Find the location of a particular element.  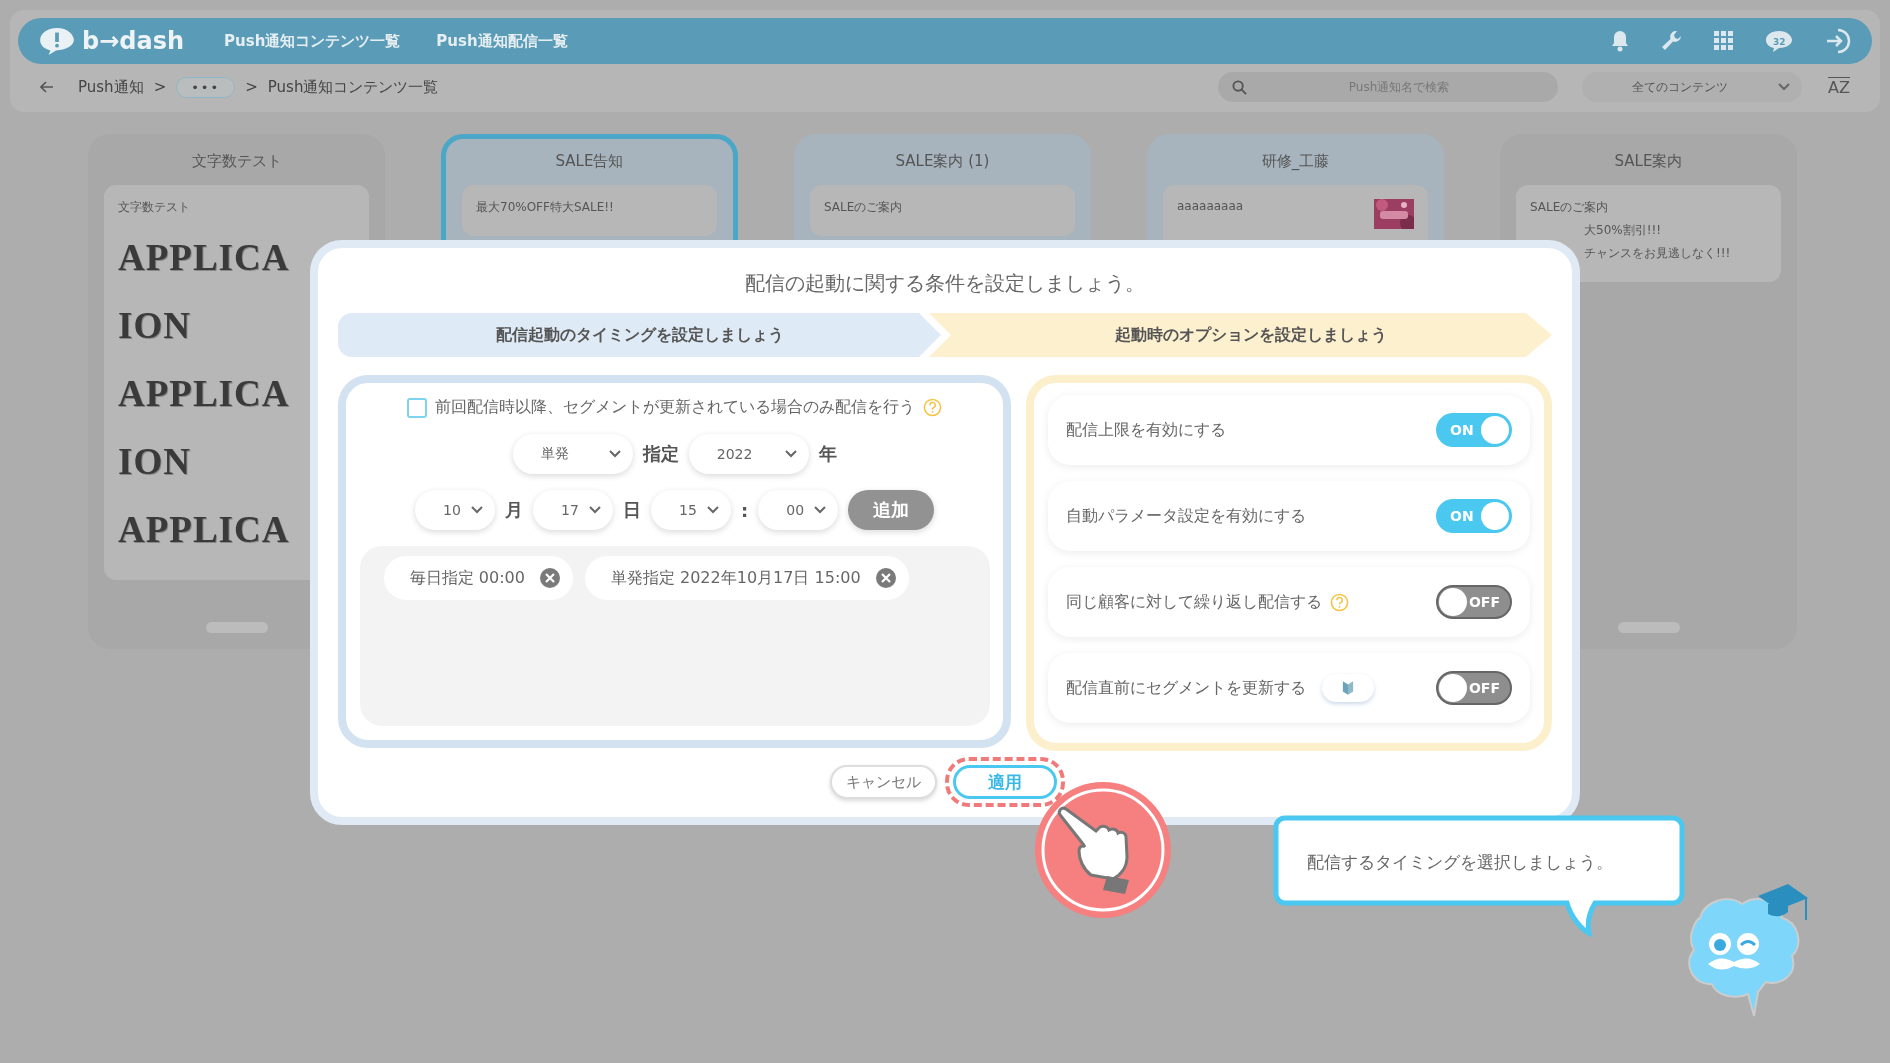

preview-title: 最大70%OFF特大SALE!! is located at coordinates (545, 207).